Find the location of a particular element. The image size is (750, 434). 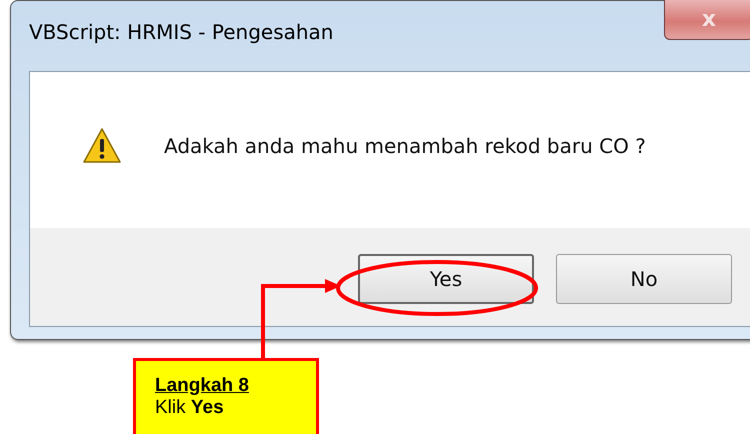

window-title: VBScript: HRMIS - Pengesahan is located at coordinates (181, 32).